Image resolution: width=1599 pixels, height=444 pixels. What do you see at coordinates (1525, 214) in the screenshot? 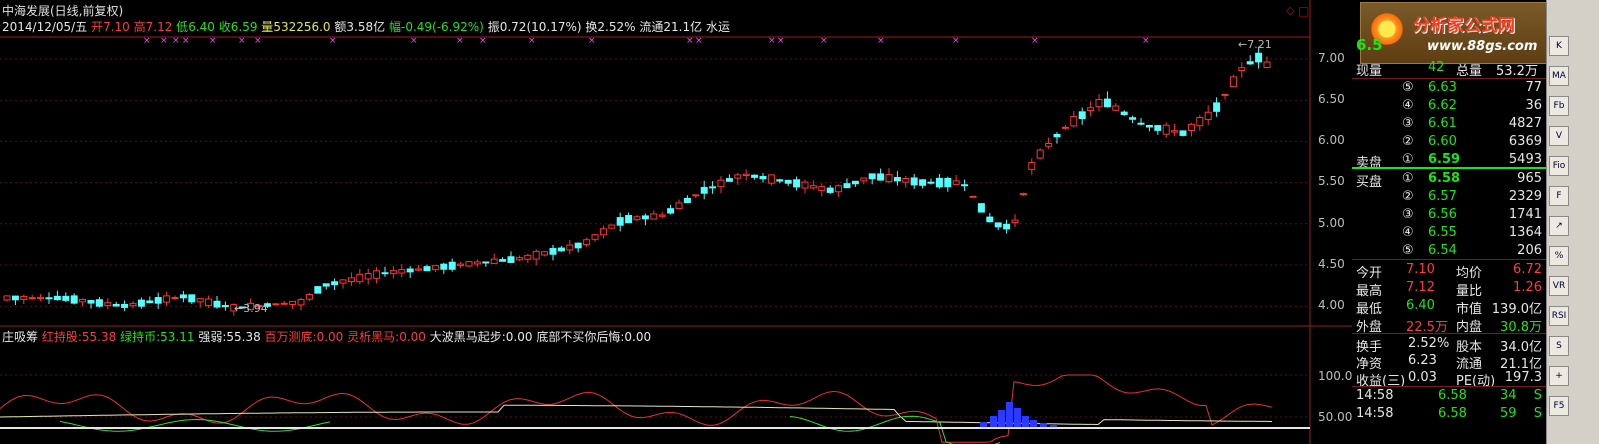
I see `bid-volume: 1741` at bounding box center [1525, 214].